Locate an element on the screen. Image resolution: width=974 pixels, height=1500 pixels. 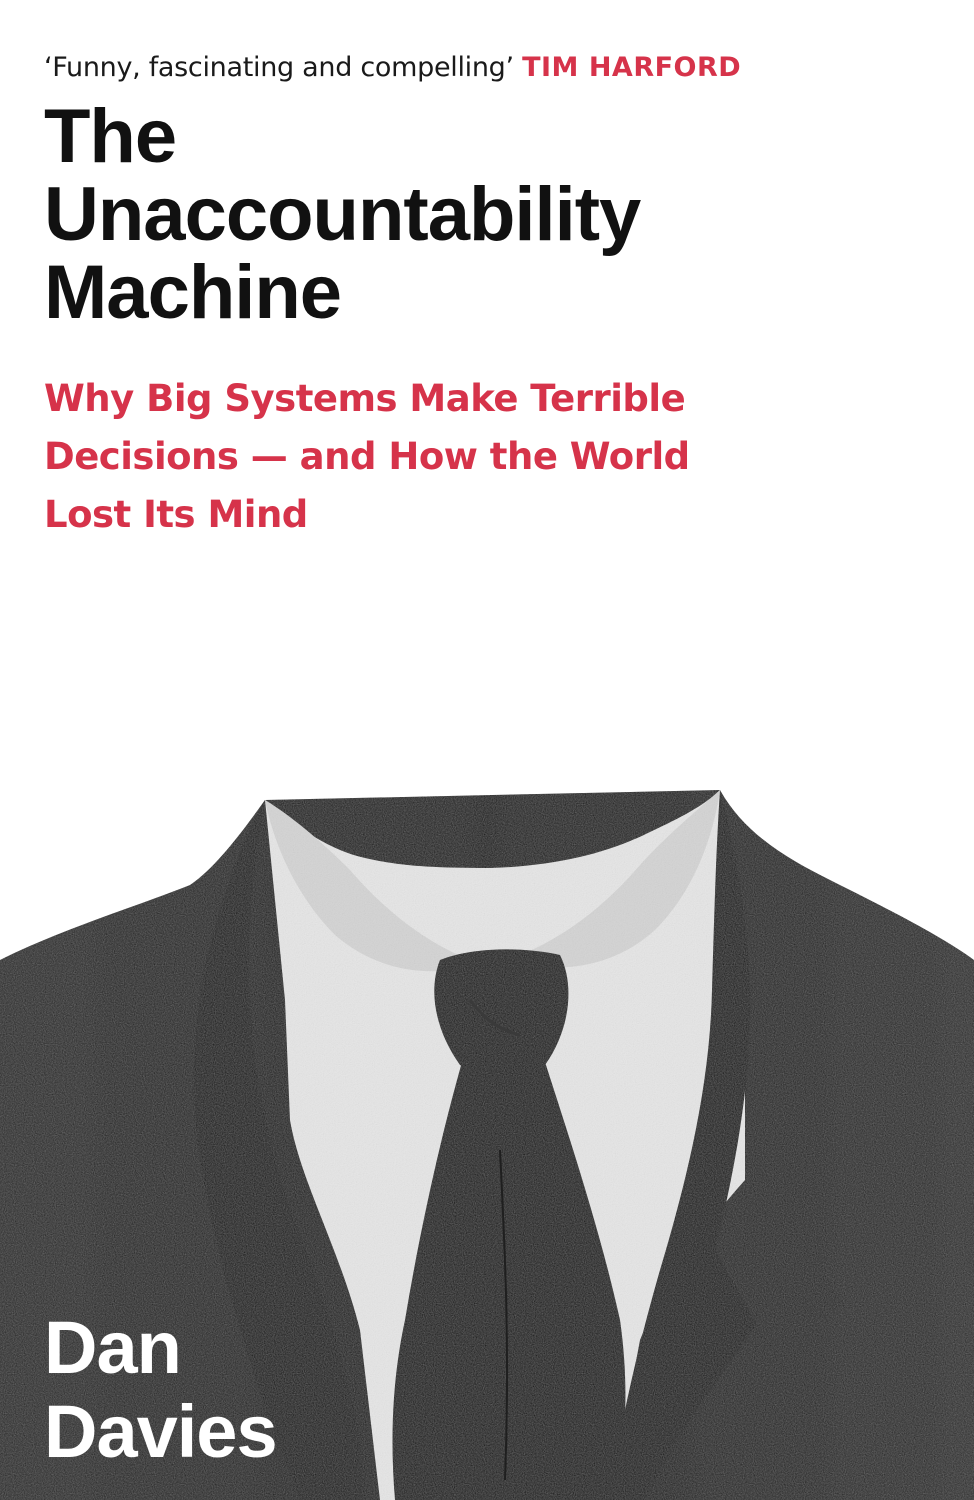
author-line: Davies is located at coordinates (161, 1431).